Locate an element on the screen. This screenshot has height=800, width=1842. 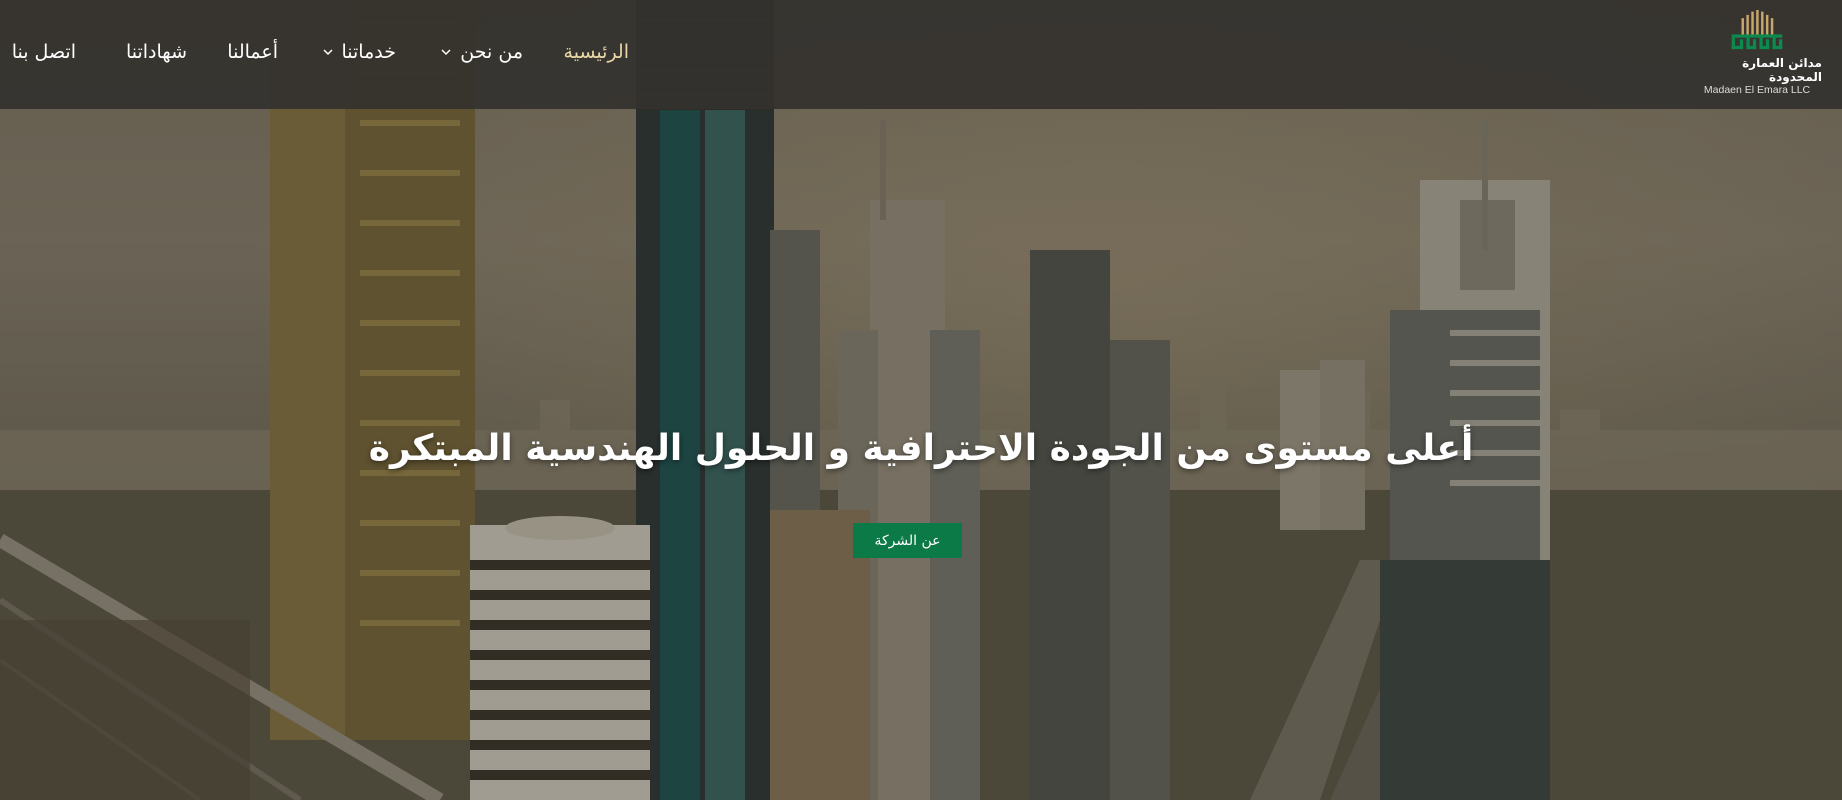
nav-item-testimonials: شهاداتنا is located at coordinates (156, 52).